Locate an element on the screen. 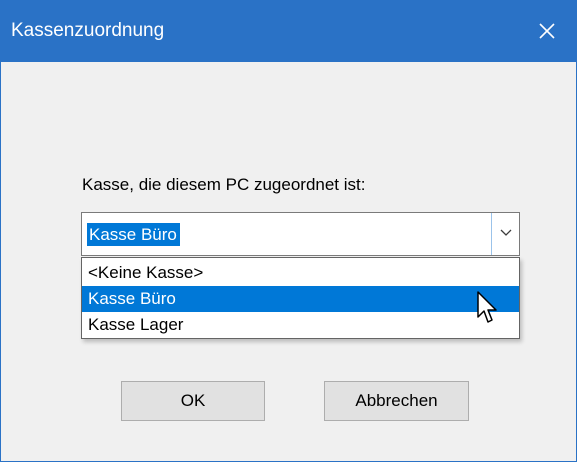 This screenshot has height=462, width=577. close-button is located at coordinates (547, 31).